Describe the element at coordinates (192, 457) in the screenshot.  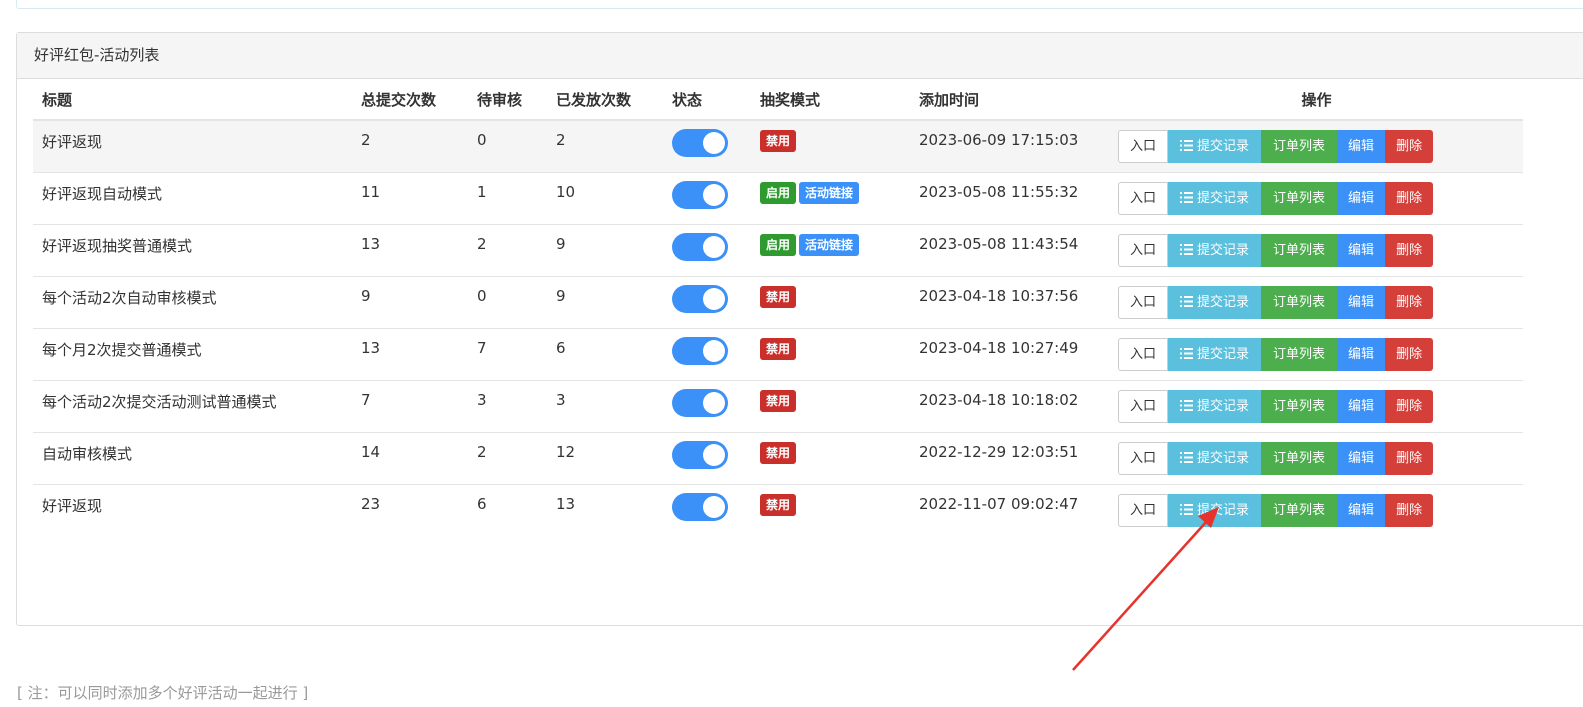
I see `cell-title: 自动审核模式` at that location.